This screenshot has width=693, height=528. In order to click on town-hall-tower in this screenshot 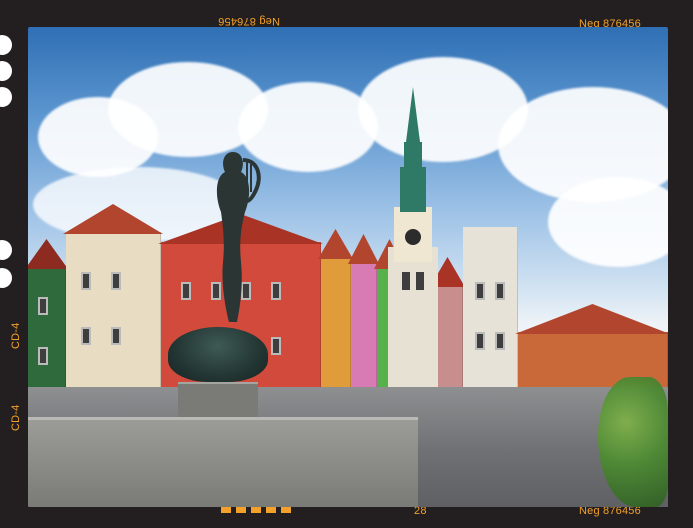, I will do `click(413, 252)`.